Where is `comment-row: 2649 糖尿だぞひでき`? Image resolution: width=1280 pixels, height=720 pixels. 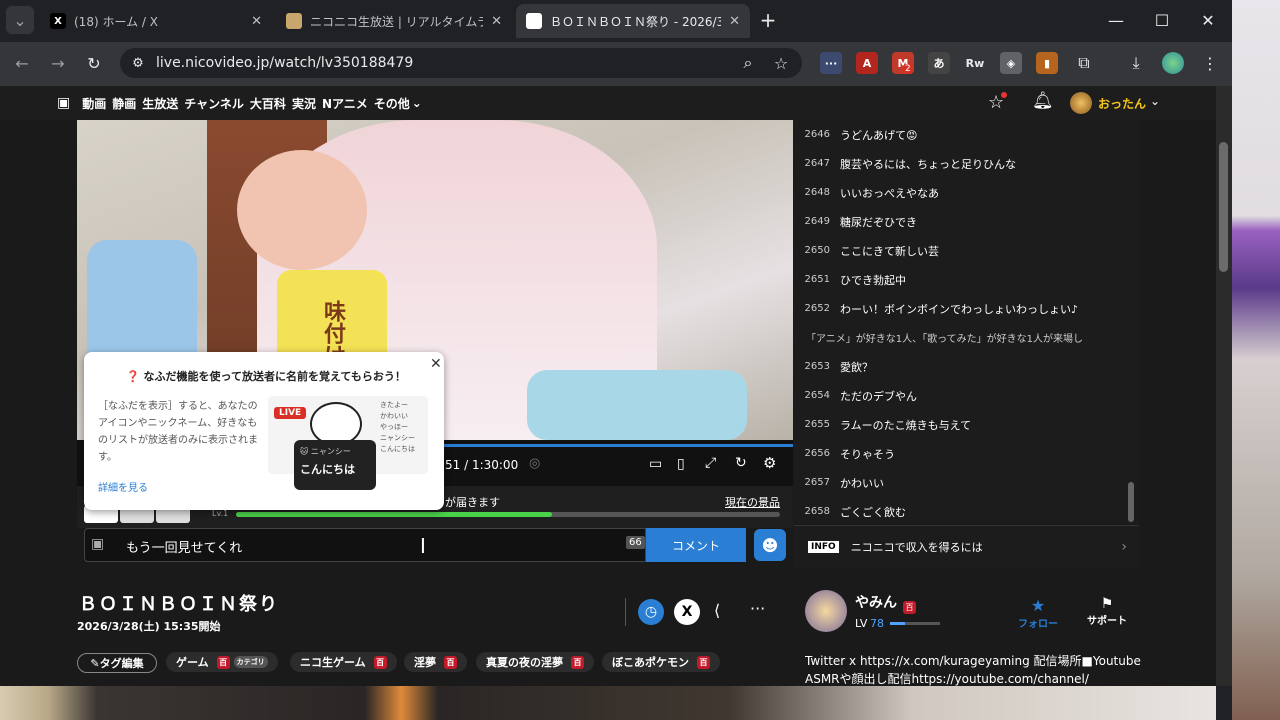 comment-row: 2649 糖尿だぞひでき is located at coordinates (966, 221).